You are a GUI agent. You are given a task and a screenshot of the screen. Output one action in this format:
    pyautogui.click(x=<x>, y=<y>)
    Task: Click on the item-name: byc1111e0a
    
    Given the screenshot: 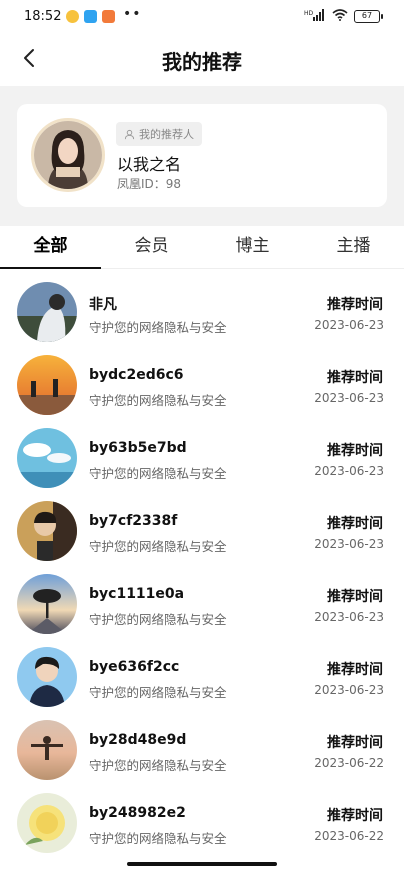 What is the action you would take?
    pyautogui.click(x=137, y=594)
    